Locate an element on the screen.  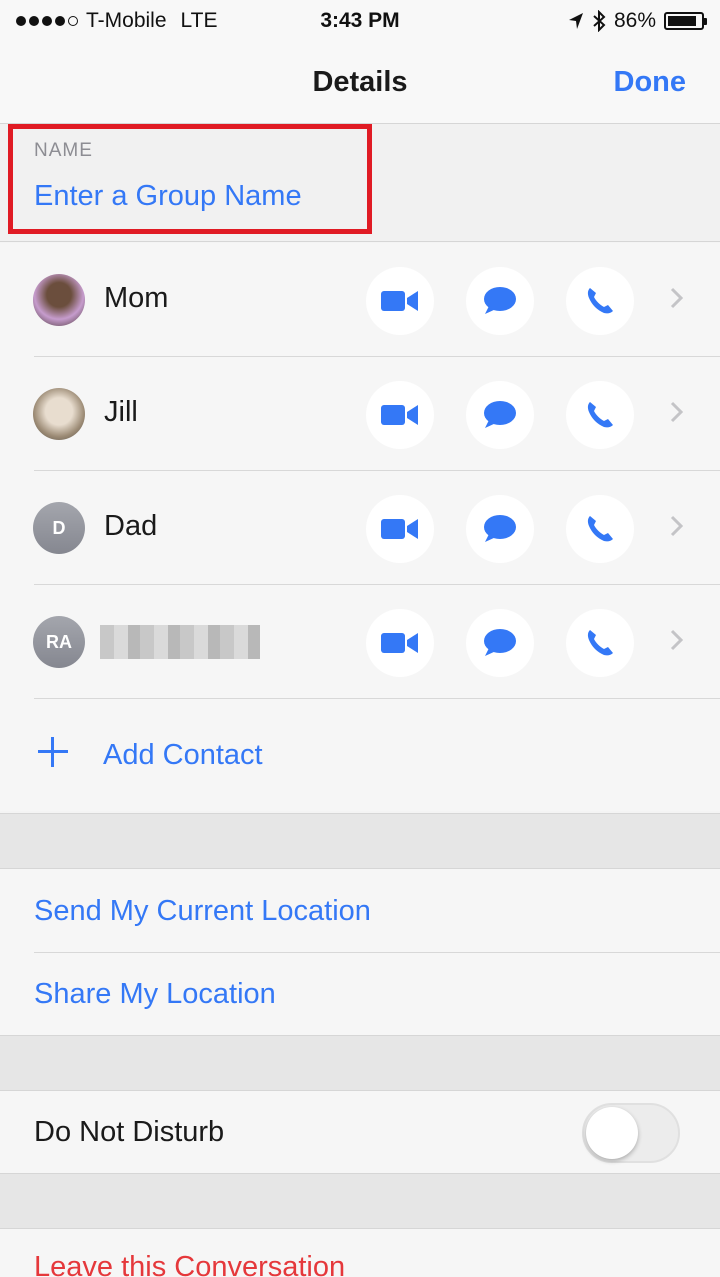
contact-name: Mom is located at coordinates (136, 298).